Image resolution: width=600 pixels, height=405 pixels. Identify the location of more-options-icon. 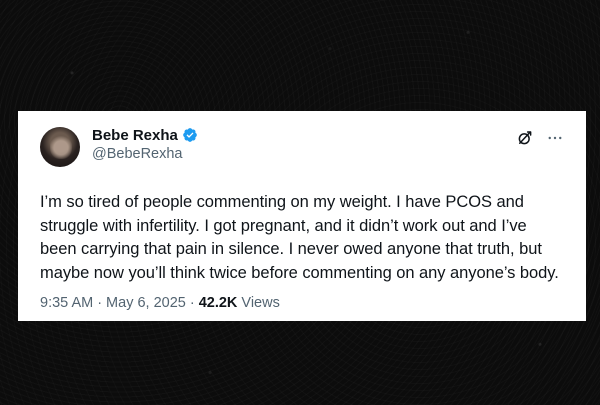
(555, 138).